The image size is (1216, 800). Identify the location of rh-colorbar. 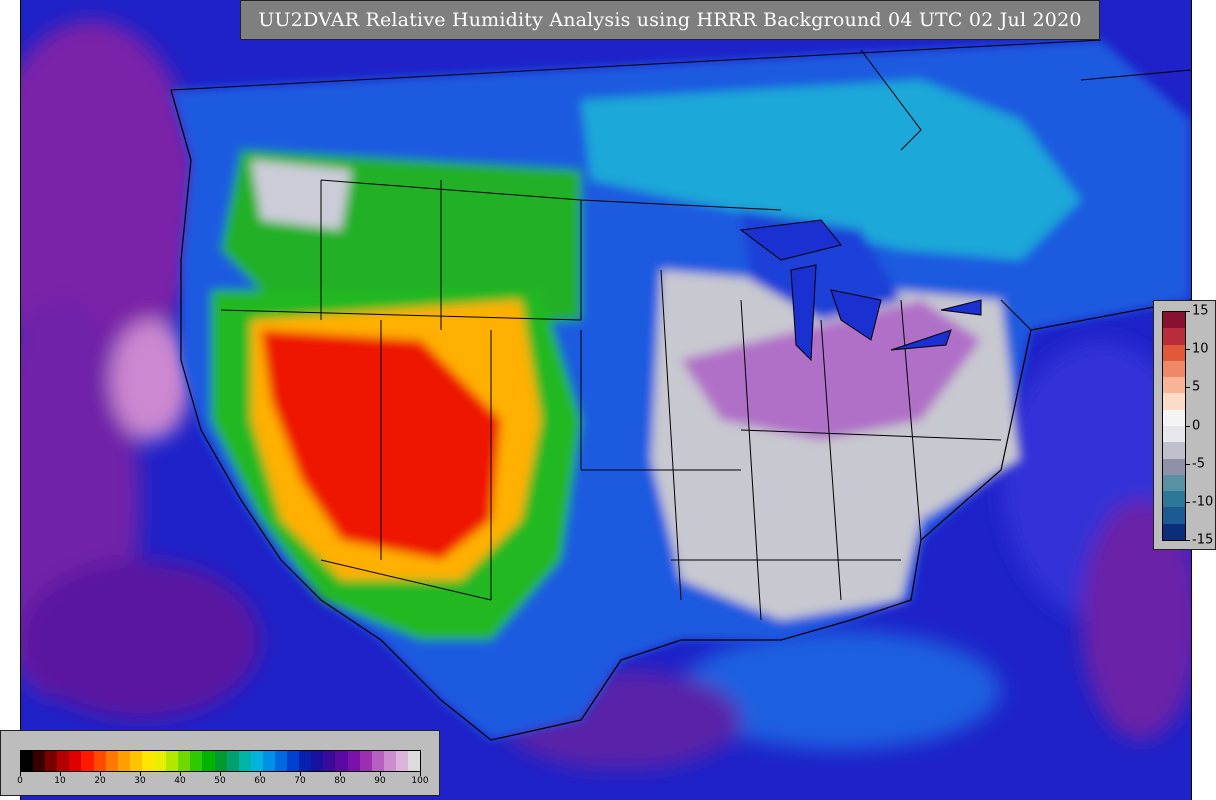
(220, 761).